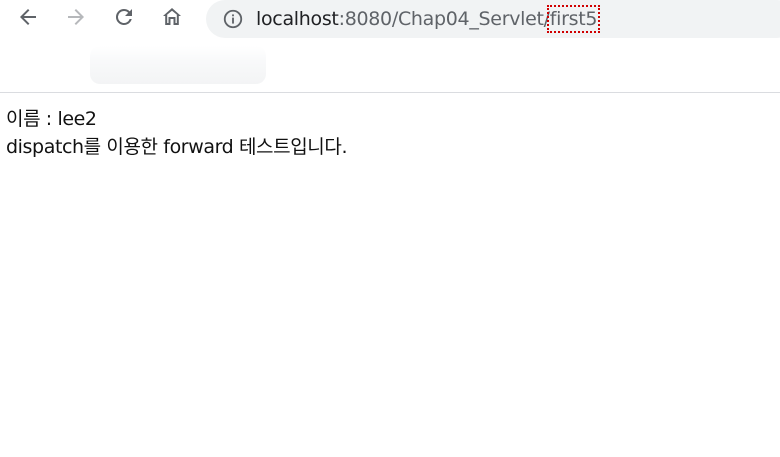 This screenshot has width=780, height=457. I want to click on page-content: 이름 : lee2 dispatch를 이용한 forward 테스트입니다., so click(390, 127).